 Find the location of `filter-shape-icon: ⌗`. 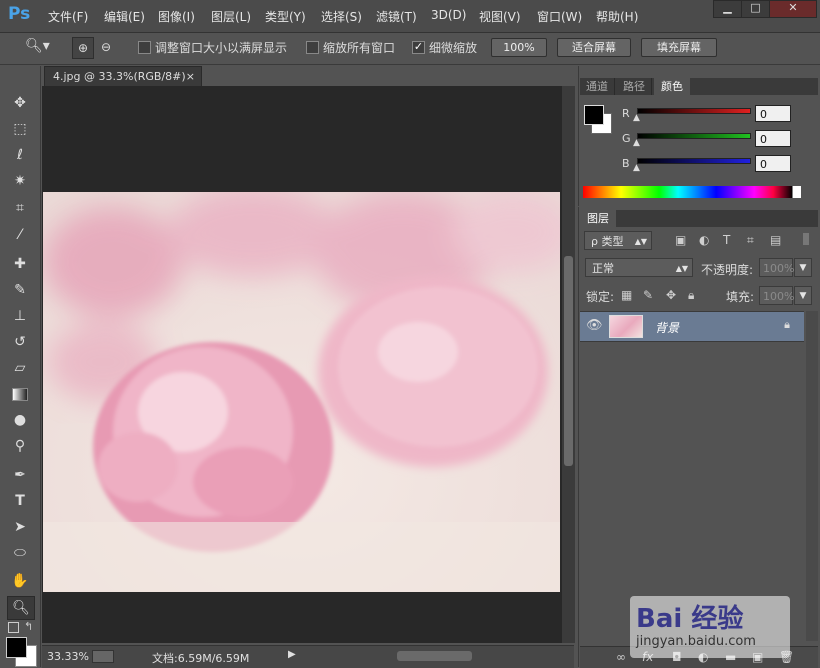

filter-shape-icon: ⌗ is located at coordinates (750, 240).